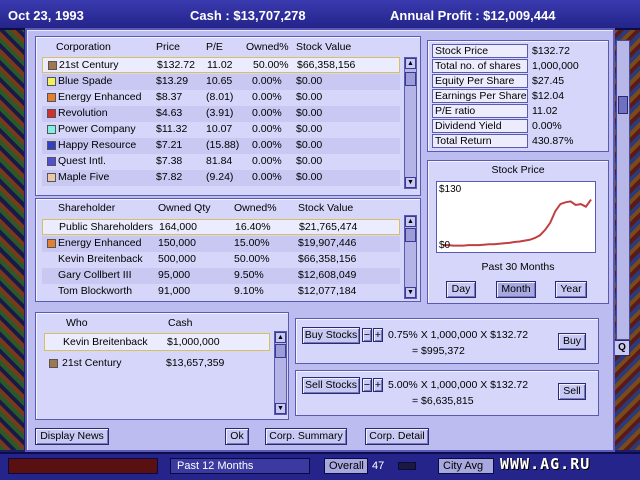 The width and height of the screenshot is (640, 480). I want to click on col-header-corporation: Corporation, so click(83, 47).